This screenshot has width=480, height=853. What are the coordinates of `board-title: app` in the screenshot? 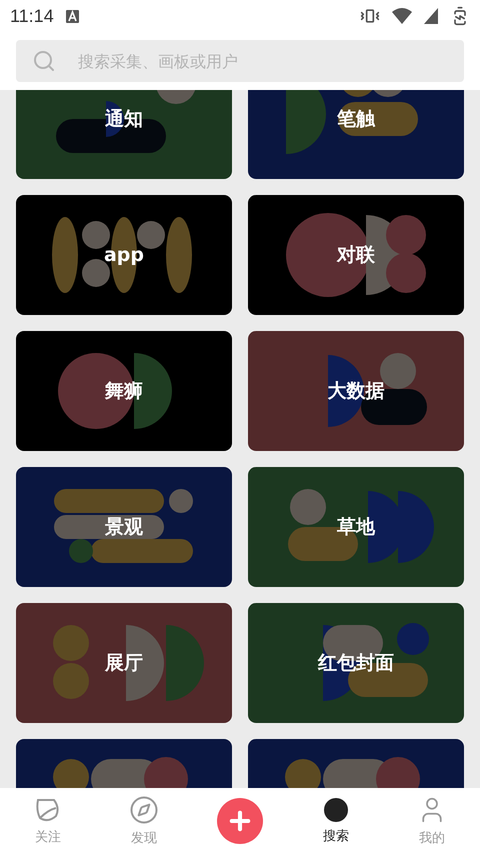 It's located at (124, 255).